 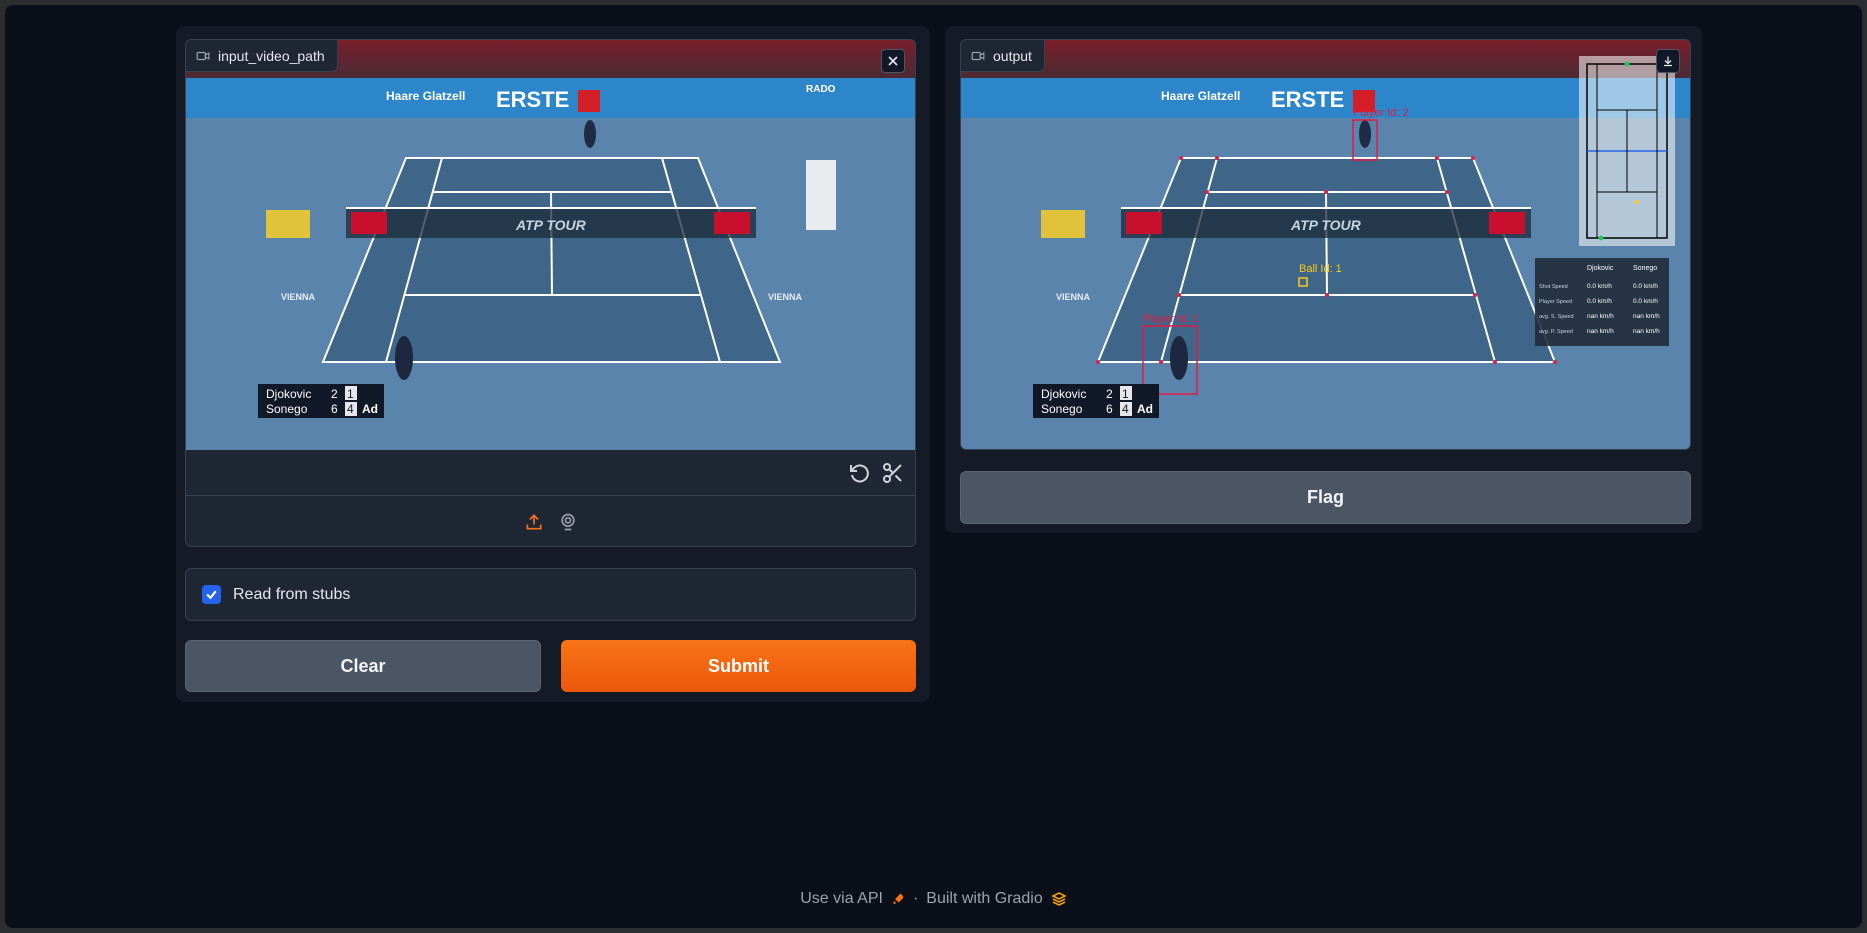 What do you see at coordinates (841, 899) in the screenshot?
I see `use-via-api-link: Use via API` at bounding box center [841, 899].